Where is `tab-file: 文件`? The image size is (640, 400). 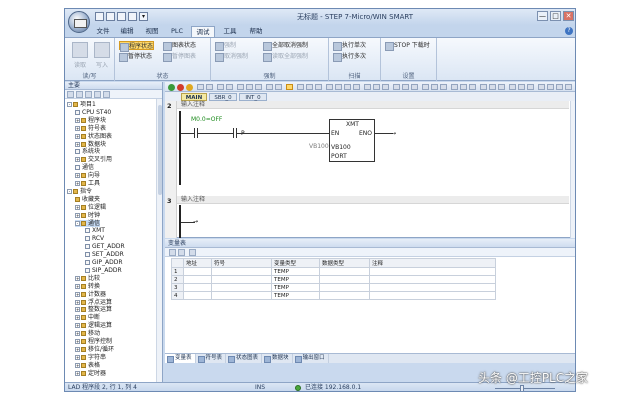
tab-file: 文件 is located at coordinates (103, 31).